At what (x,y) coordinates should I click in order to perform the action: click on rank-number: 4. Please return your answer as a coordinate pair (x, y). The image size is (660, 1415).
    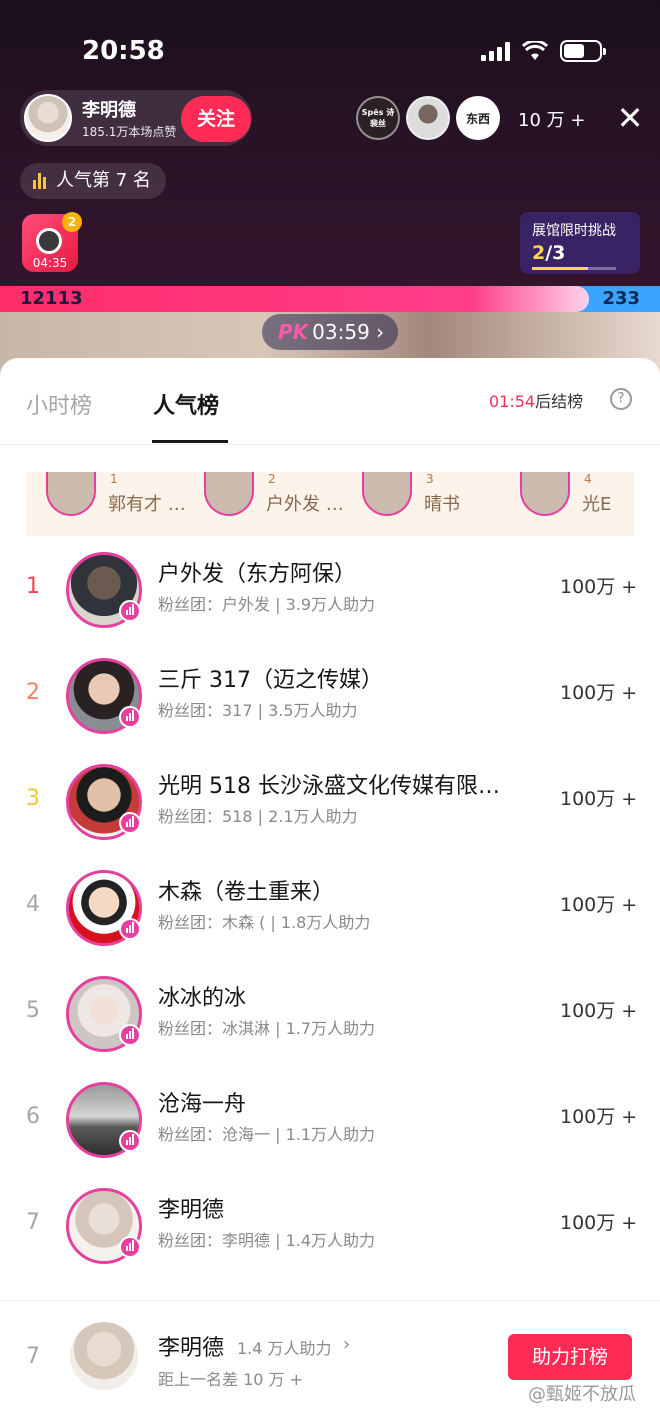
    Looking at the image, I should click on (33, 904).